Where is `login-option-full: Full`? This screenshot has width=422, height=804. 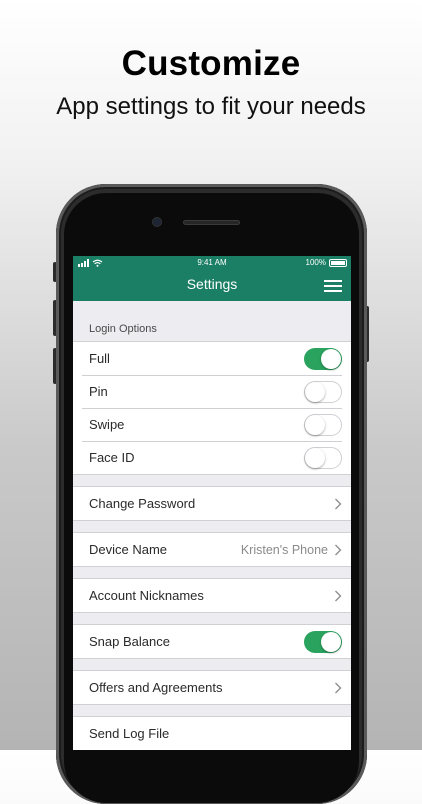
login-option-full: Full is located at coordinates (212, 358).